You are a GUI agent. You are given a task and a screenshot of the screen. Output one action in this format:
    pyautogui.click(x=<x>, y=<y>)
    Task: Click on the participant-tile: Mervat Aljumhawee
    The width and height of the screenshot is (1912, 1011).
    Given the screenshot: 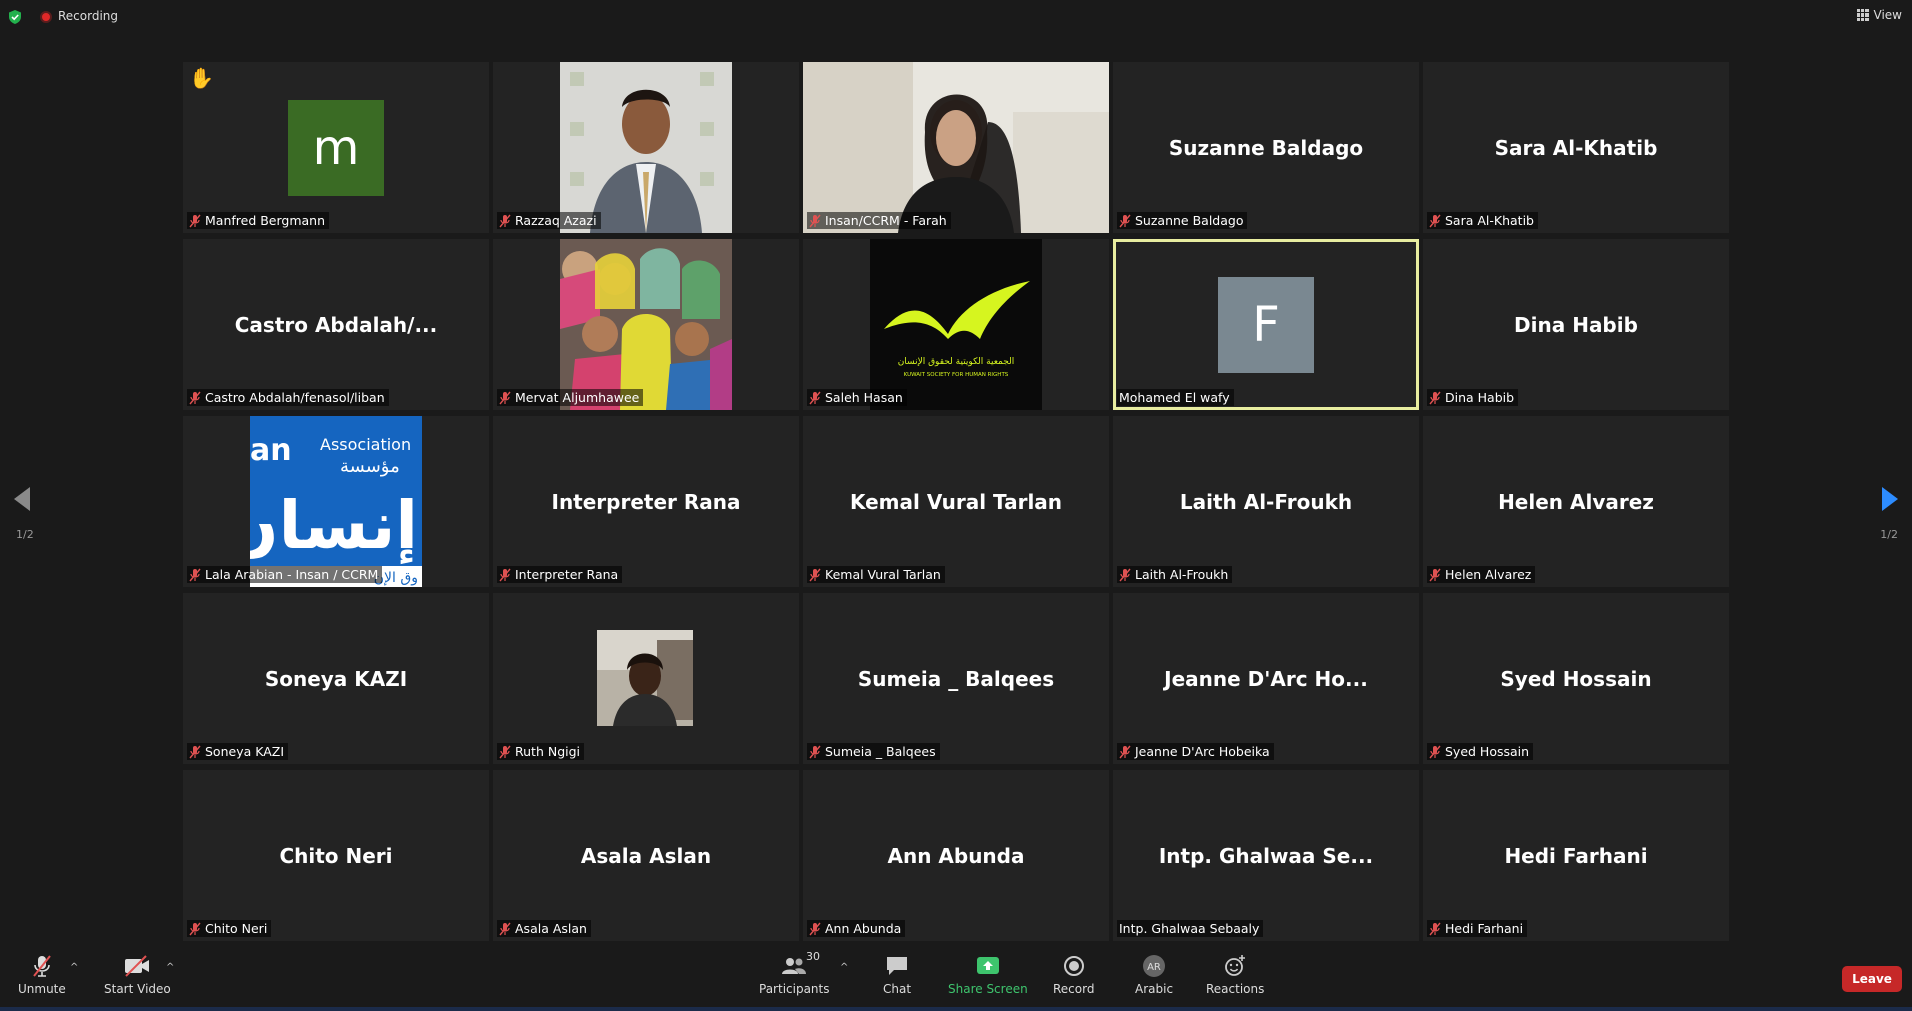 What is the action you would take?
    pyautogui.click(x=646, y=324)
    